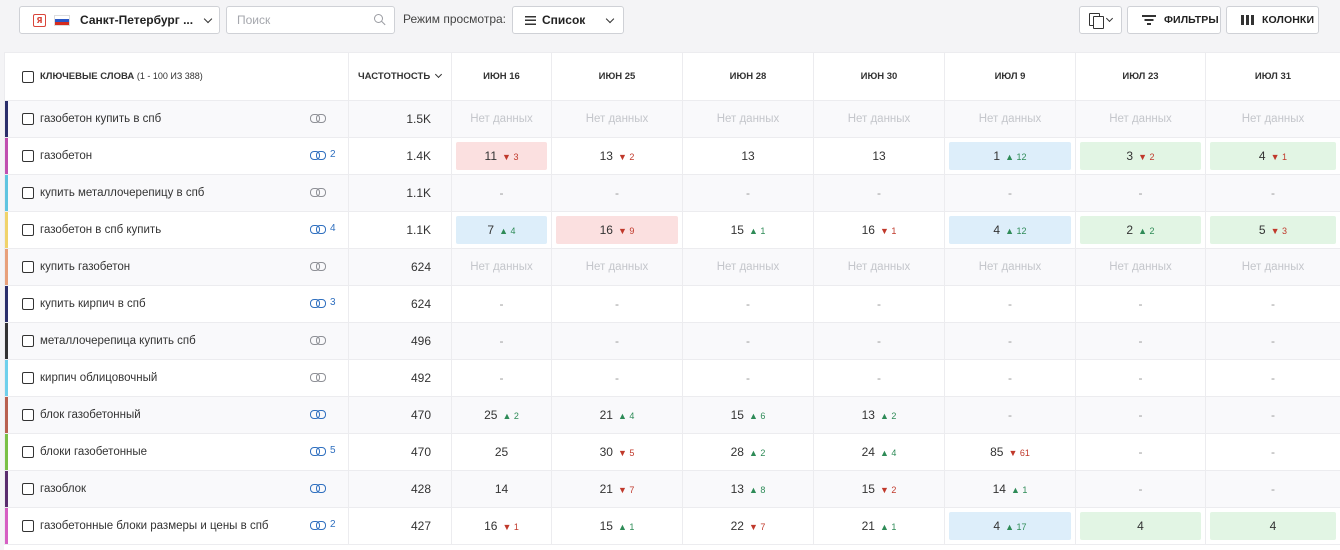  What do you see at coordinates (1272, 76) in the screenshot?
I see `date-header: ИЮЛ 31` at bounding box center [1272, 76].